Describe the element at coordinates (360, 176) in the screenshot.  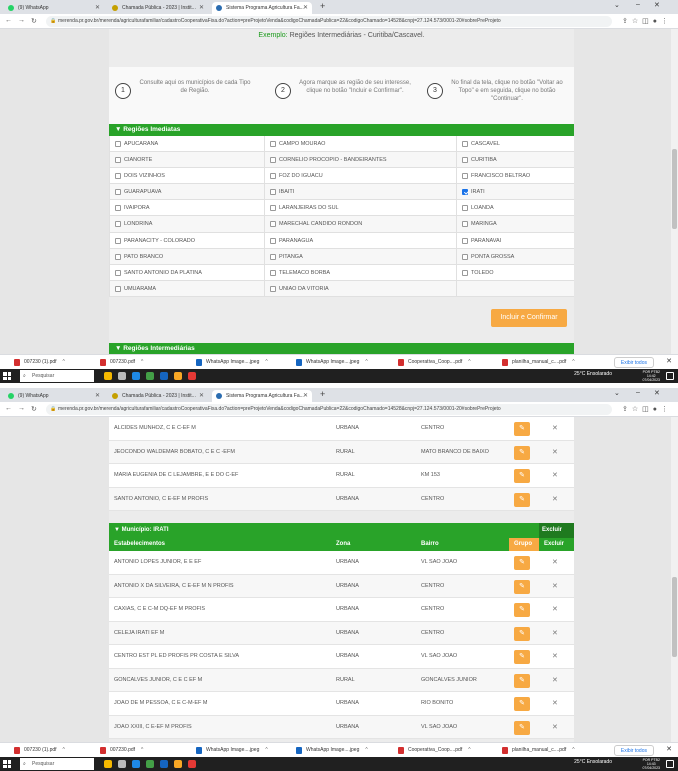
I see `region-cell: FOZ DO IGUACU` at that location.